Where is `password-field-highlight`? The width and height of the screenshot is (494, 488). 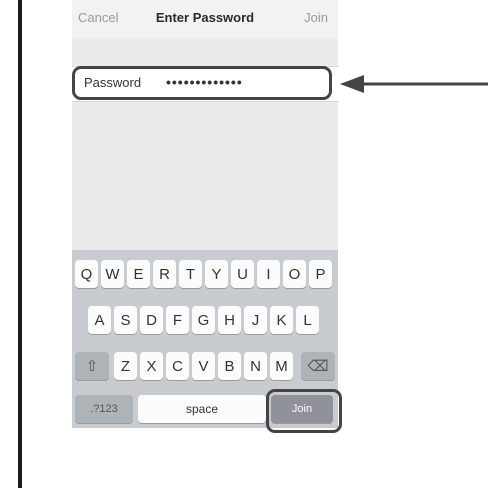
password-field-highlight is located at coordinates (202, 83).